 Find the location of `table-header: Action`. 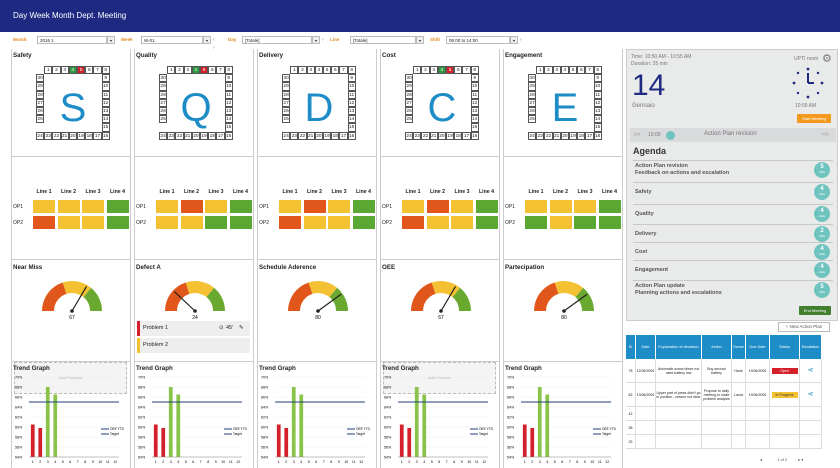

table-header: Action is located at coordinates (717, 347).